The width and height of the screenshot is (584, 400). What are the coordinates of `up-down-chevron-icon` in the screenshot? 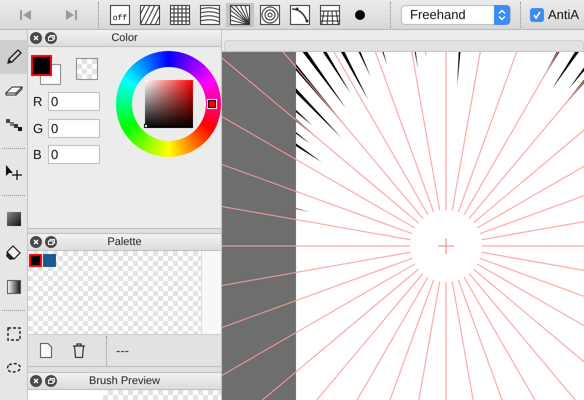 It's located at (502, 14).